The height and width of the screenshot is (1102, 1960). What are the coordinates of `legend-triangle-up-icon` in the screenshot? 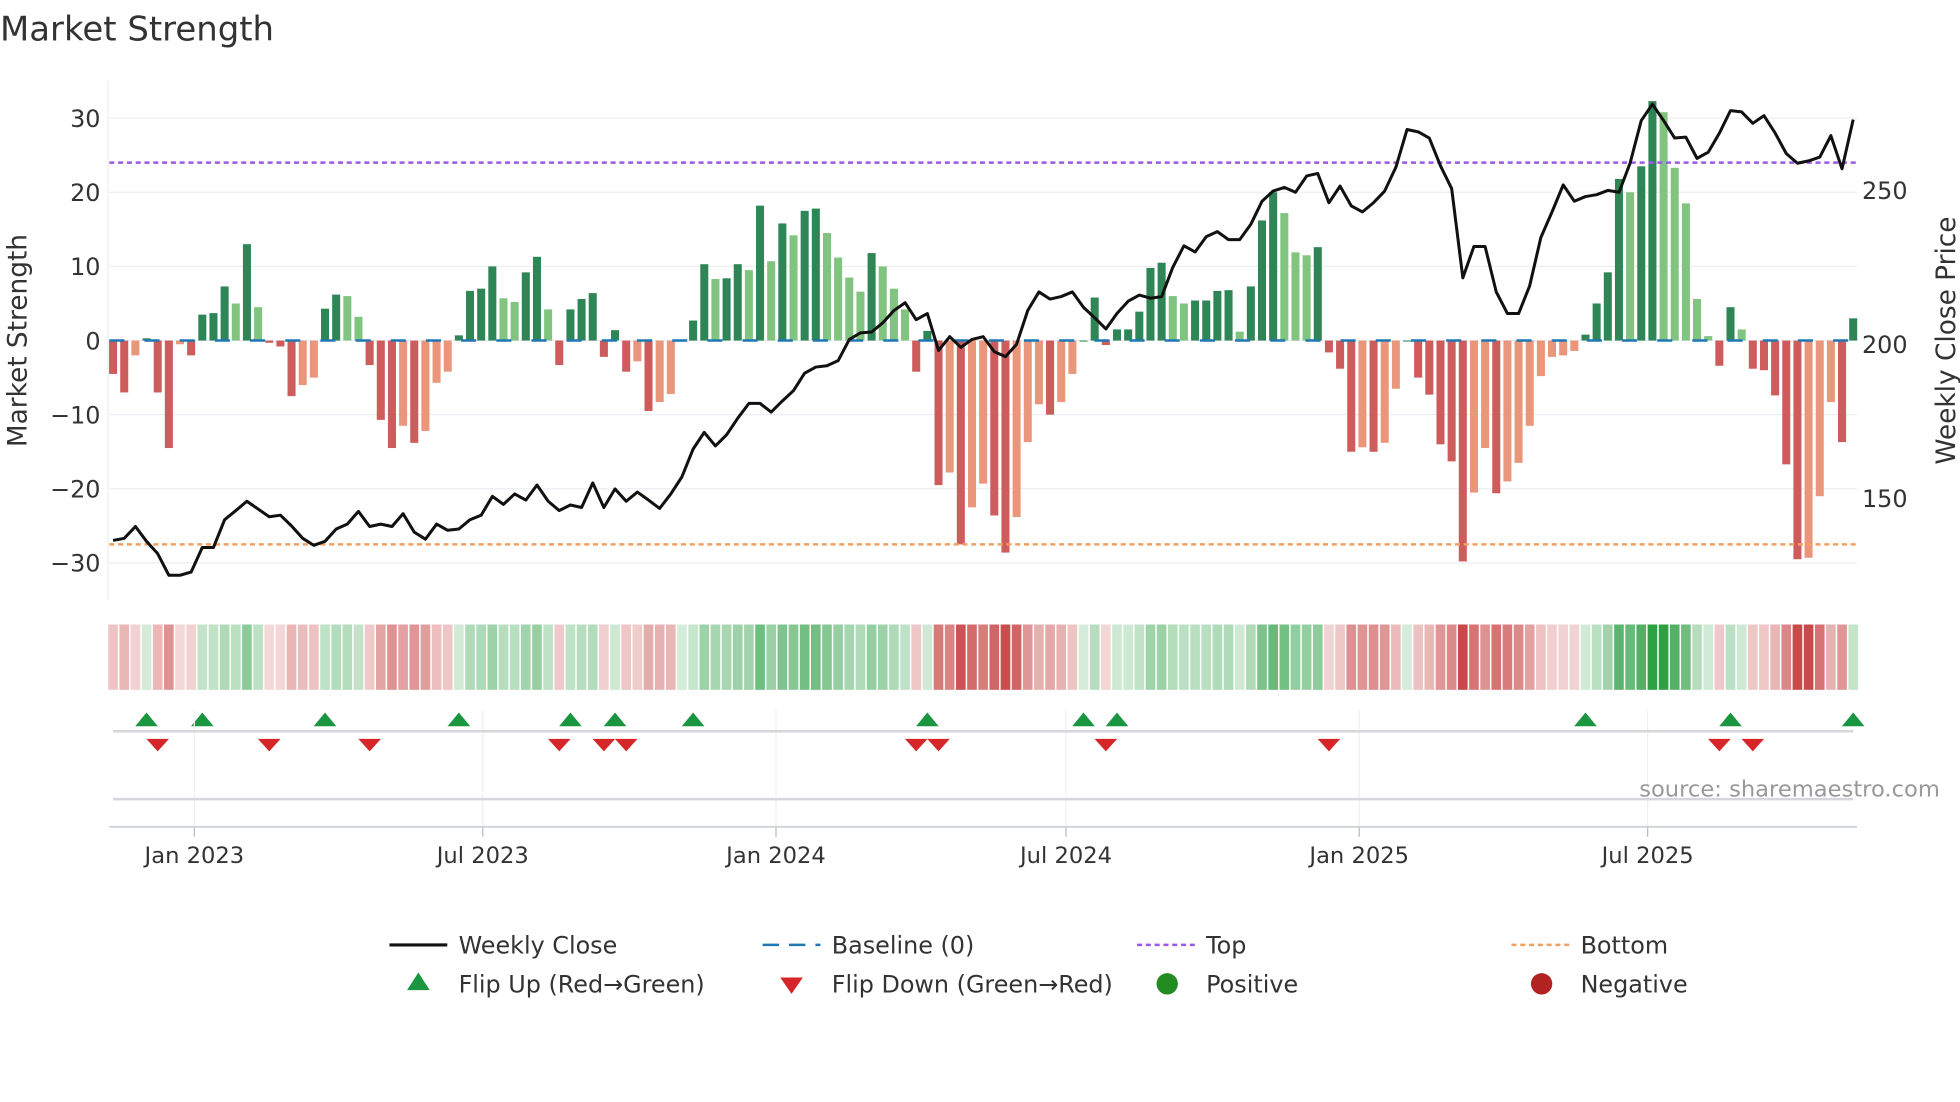 It's located at (418, 981).